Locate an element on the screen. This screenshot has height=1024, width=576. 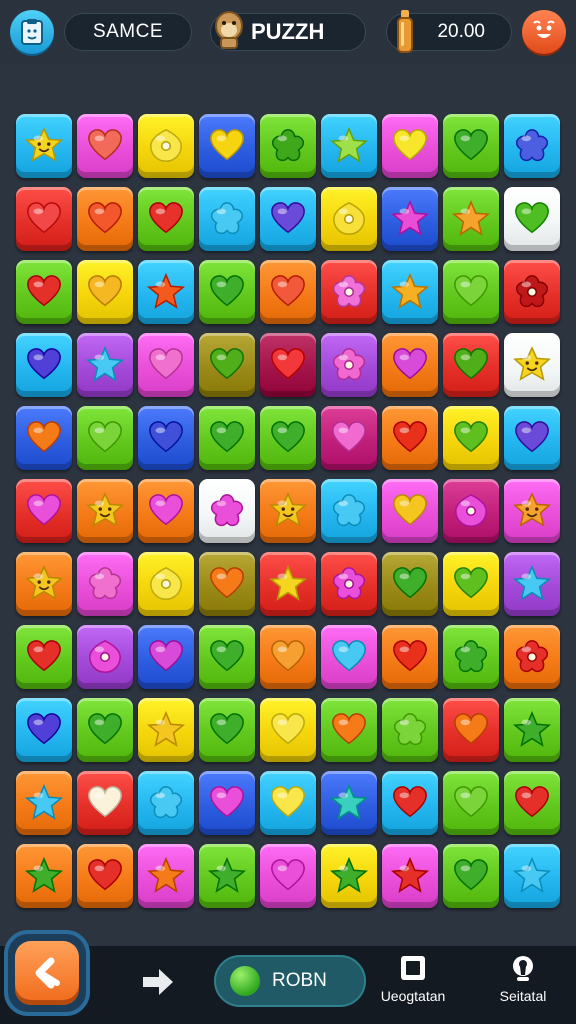
tile-r9-c8 is located at coordinates (471, 730).